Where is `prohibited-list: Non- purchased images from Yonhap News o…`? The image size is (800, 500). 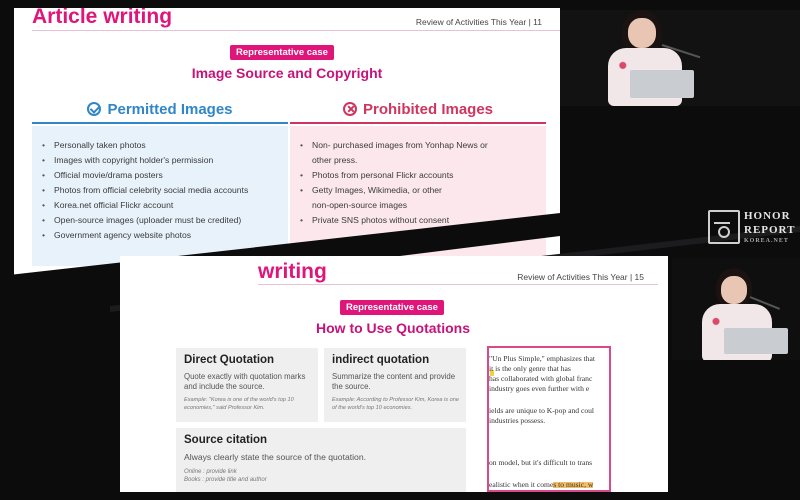
prohibited-list: Non- purchased images from Yonhap News o… is located at coordinates (419, 183).